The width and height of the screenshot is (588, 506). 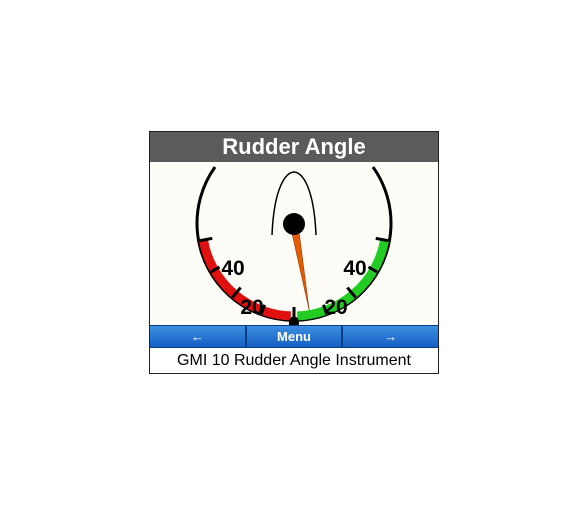 I want to click on caption-text: GMI 10 Rudder Angle Instrument, so click(x=294, y=360).